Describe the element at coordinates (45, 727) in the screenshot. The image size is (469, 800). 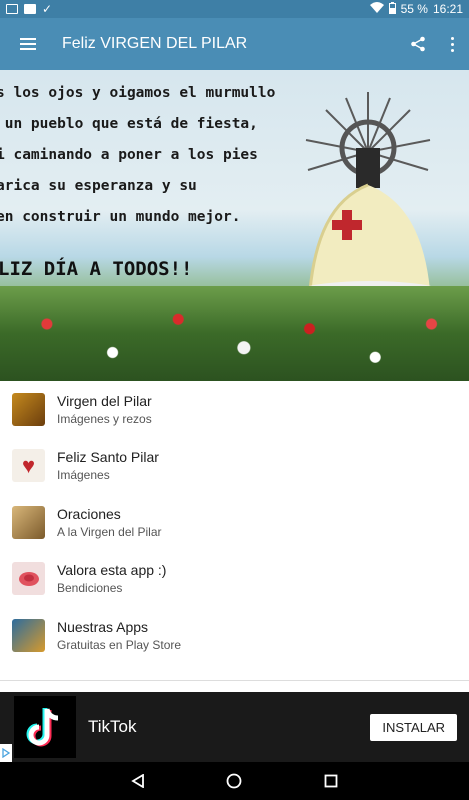
I see `tiktok-logo-icon` at that location.